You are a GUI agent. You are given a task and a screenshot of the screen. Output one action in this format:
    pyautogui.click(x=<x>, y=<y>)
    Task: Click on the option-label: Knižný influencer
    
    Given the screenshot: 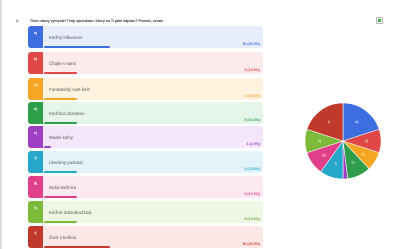 What is the action you would take?
    pyautogui.click(x=66, y=37)
    